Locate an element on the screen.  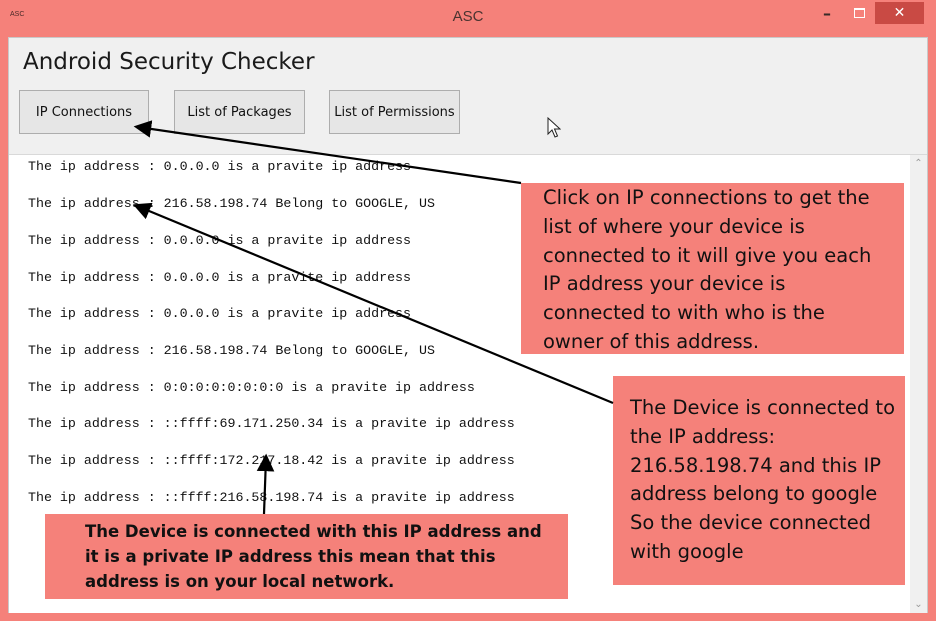
mouse-cursor-icon is located at coordinates (554, 127).